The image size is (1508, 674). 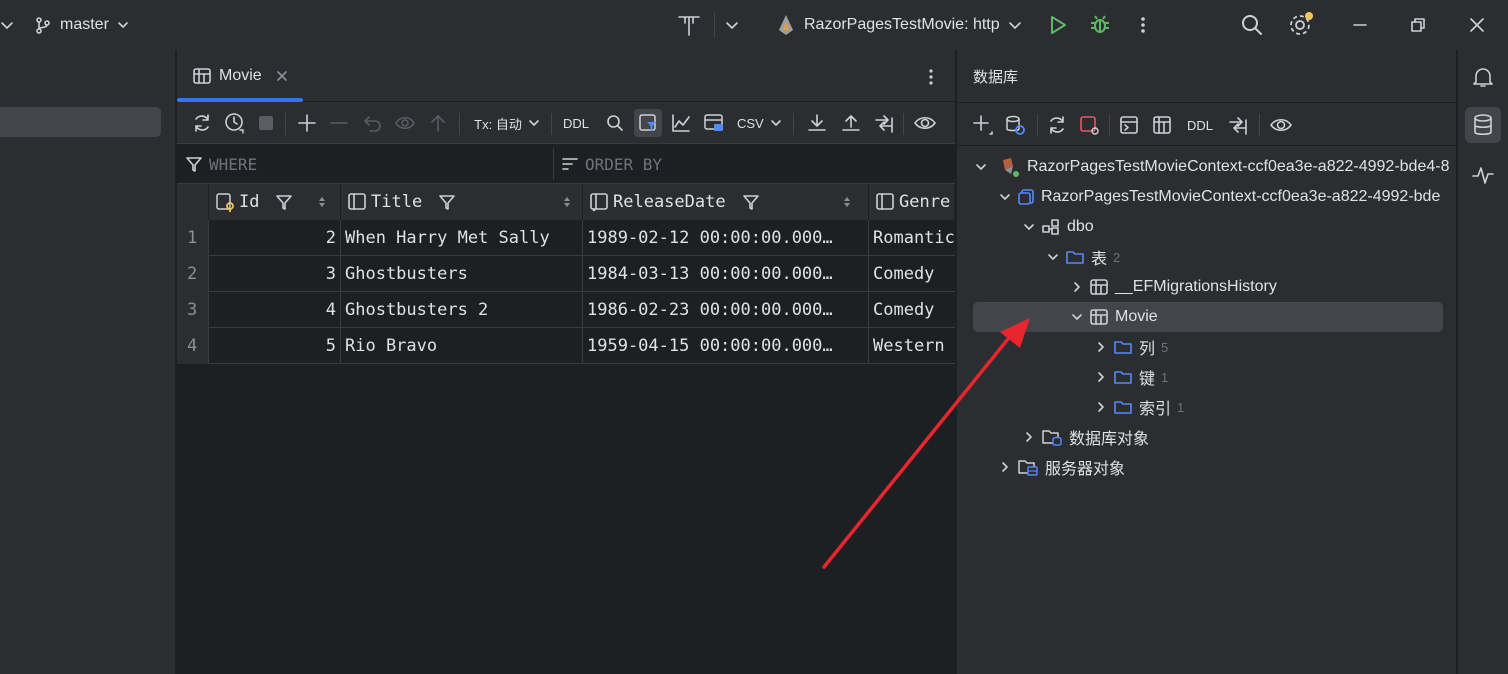 What do you see at coordinates (1483, 175) in the screenshot?
I see `profiler-button` at bounding box center [1483, 175].